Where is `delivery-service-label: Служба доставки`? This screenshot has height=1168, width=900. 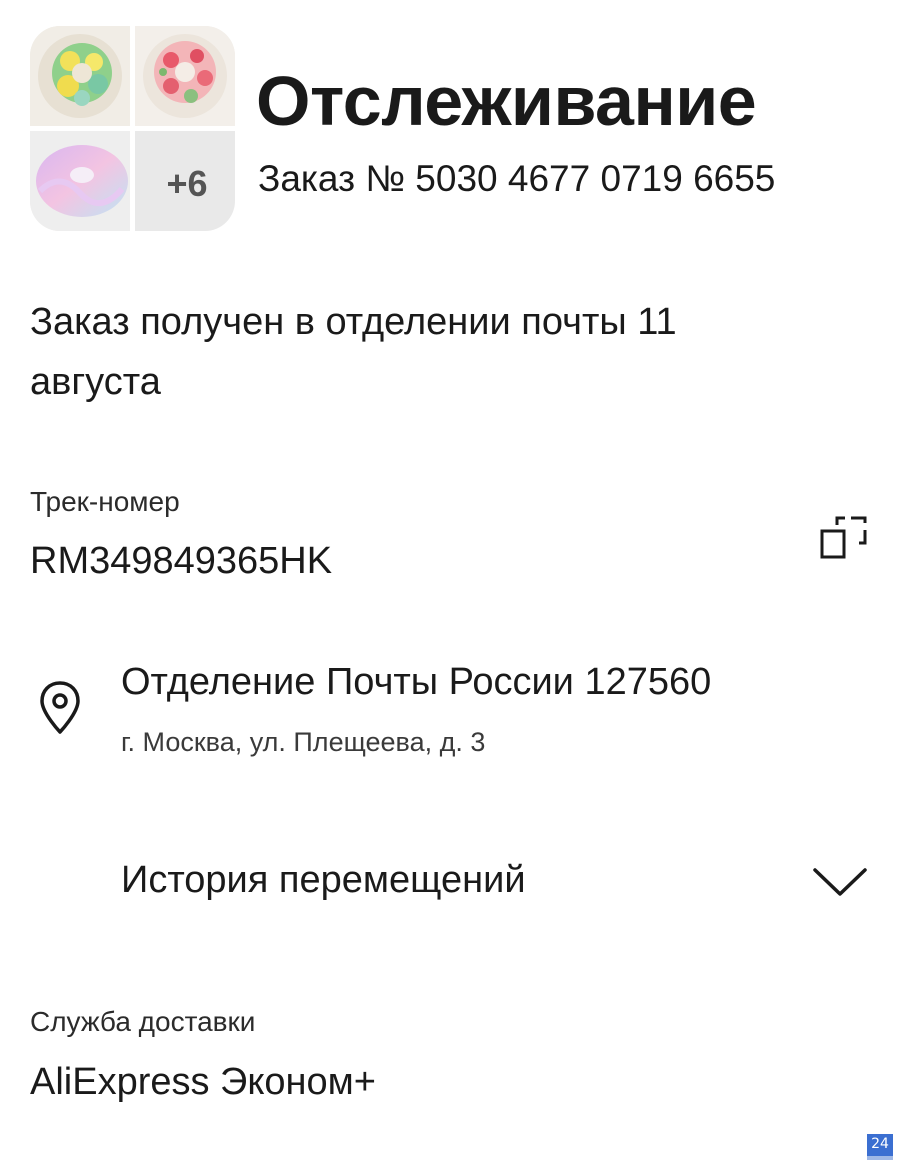 delivery-service-label: Служба доставки is located at coordinates (143, 1021).